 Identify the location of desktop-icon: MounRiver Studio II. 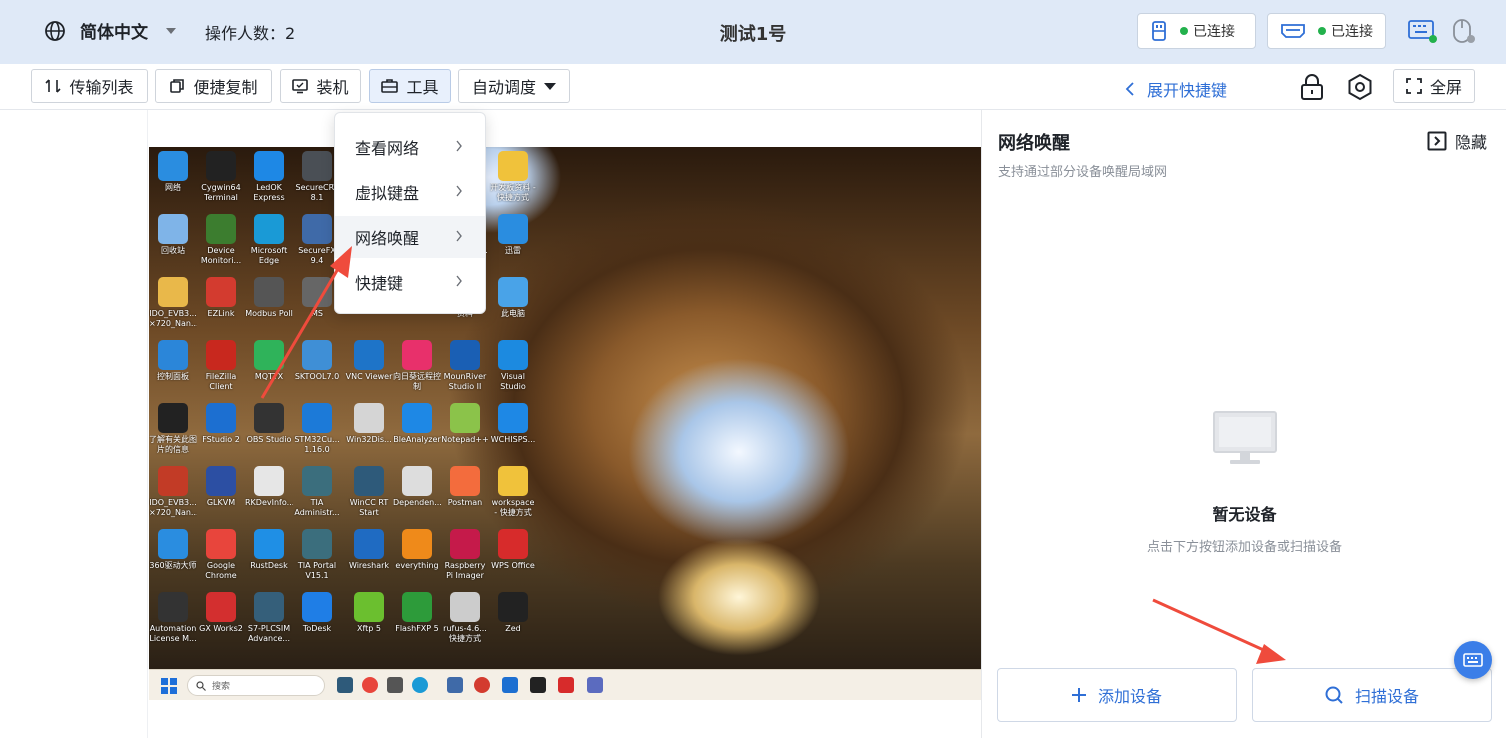
(465, 364).